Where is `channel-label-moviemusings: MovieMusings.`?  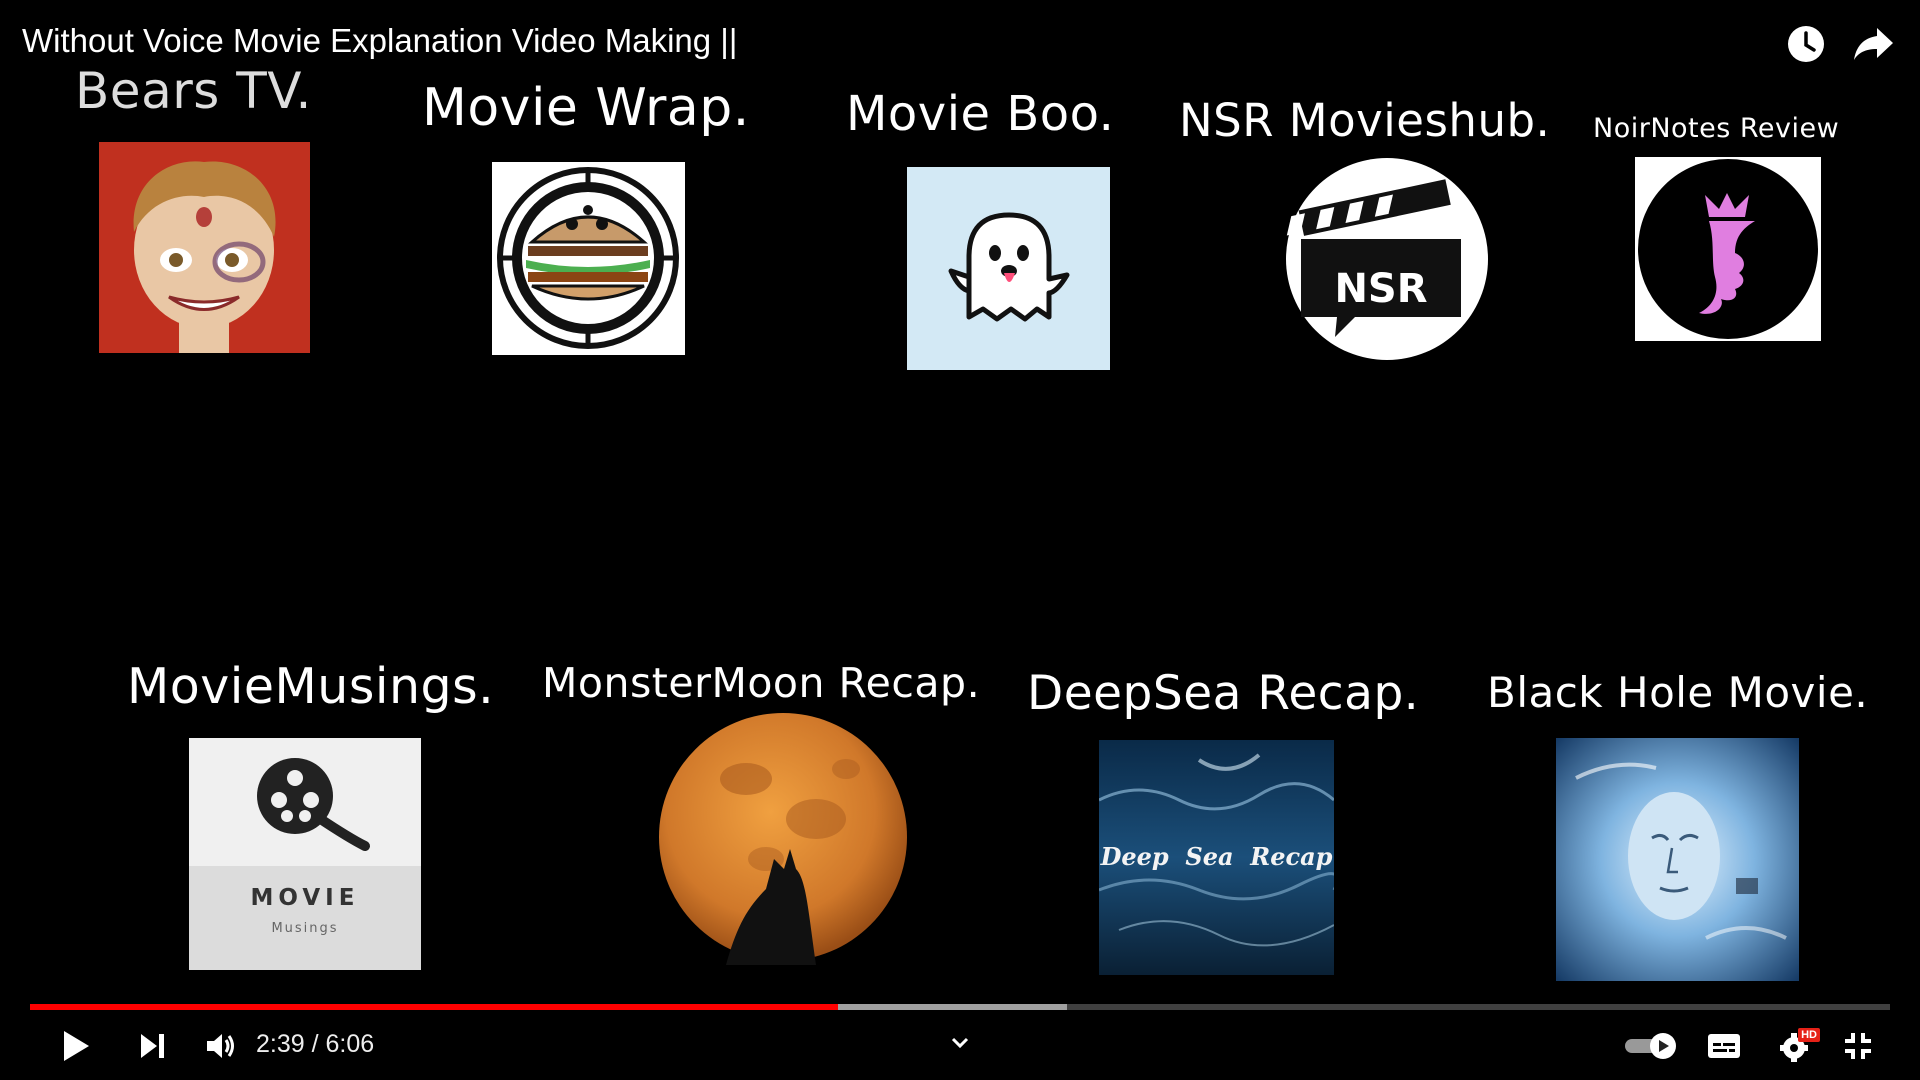
channel-label-moviemusings: MovieMusings. is located at coordinates (311, 686).